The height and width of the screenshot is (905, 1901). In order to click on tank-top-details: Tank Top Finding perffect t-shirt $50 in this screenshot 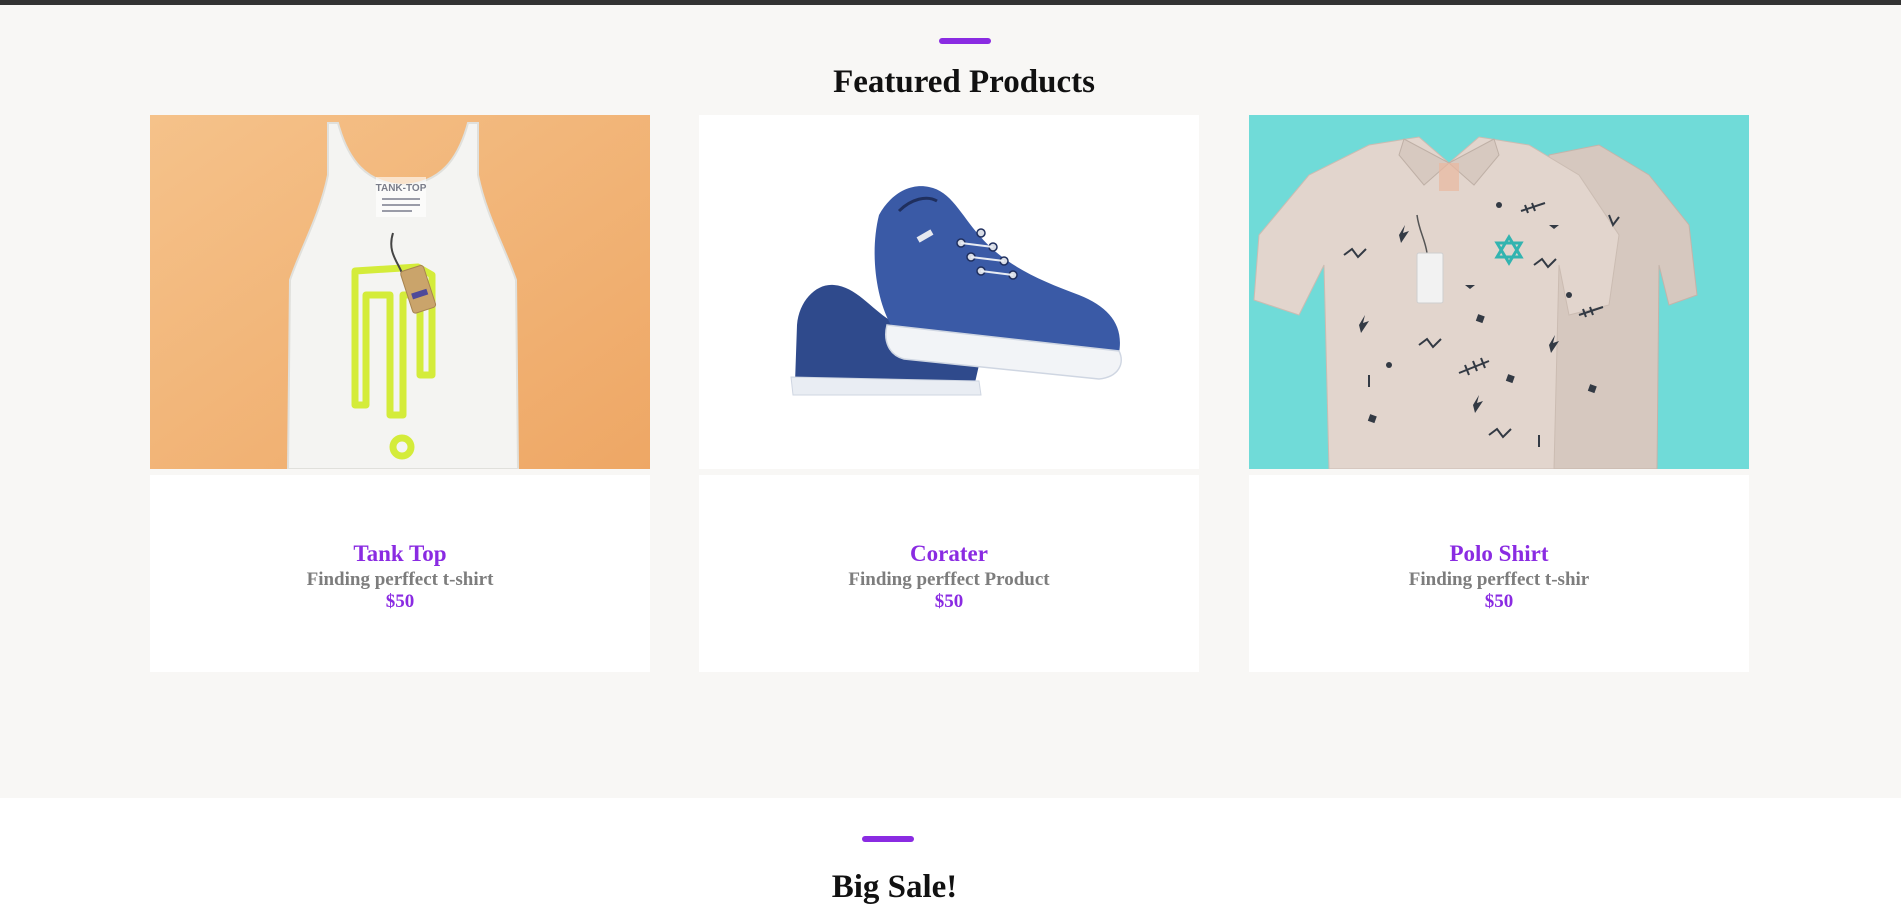, I will do `click(400, 573)`.